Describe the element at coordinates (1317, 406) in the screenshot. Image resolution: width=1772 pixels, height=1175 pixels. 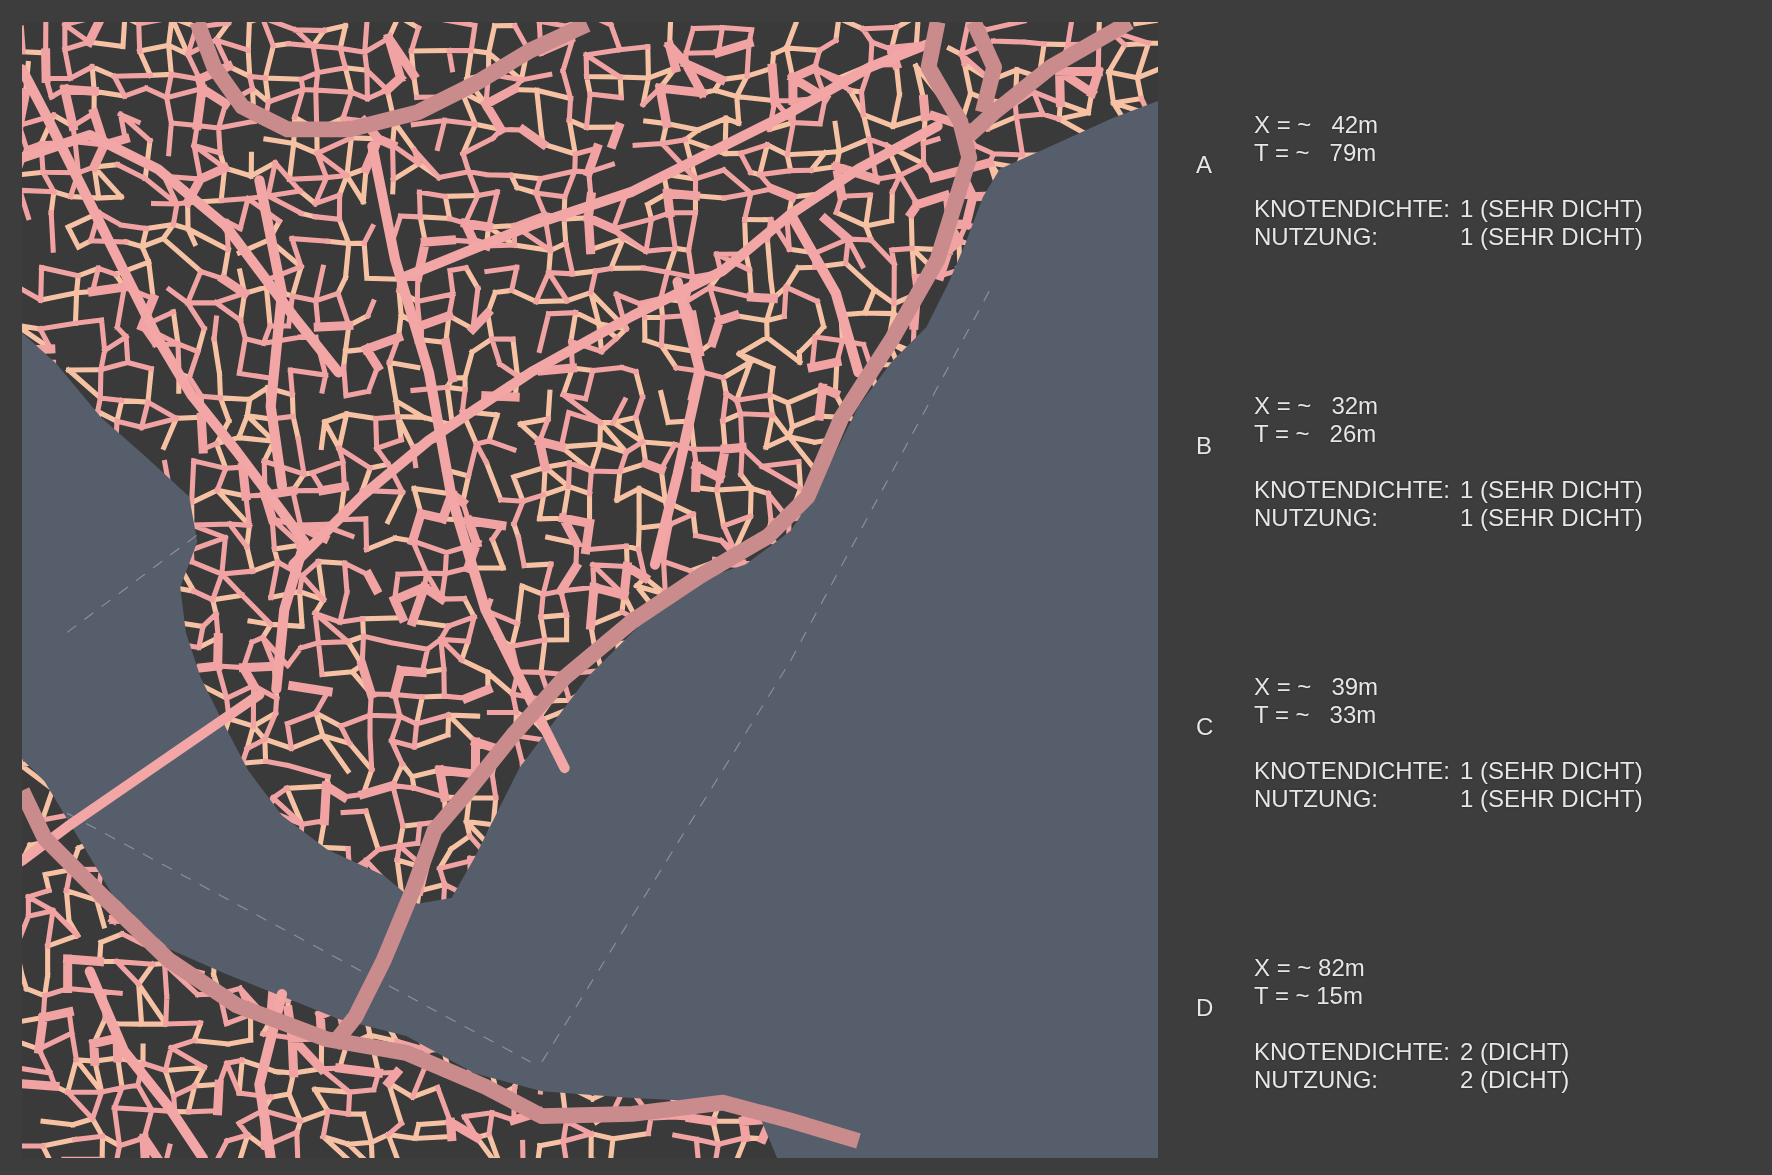
I see `measure-text: X = ~ 32m` at that location.